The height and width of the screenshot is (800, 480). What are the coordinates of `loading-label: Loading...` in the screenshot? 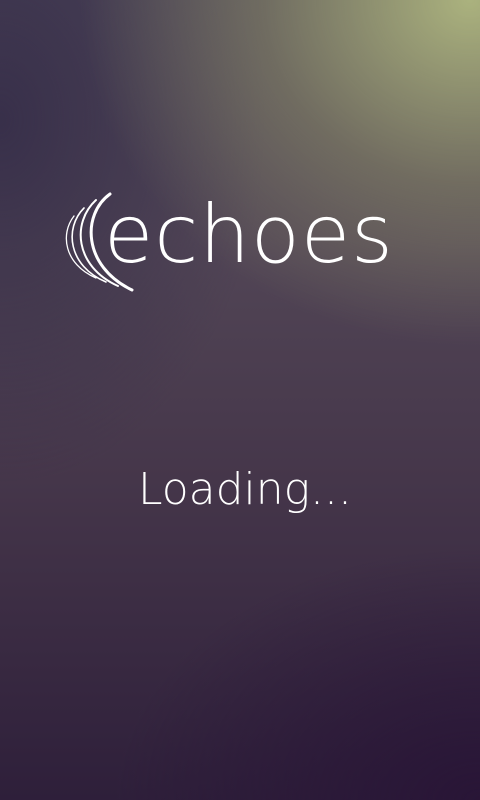 It's located at (245, 489).